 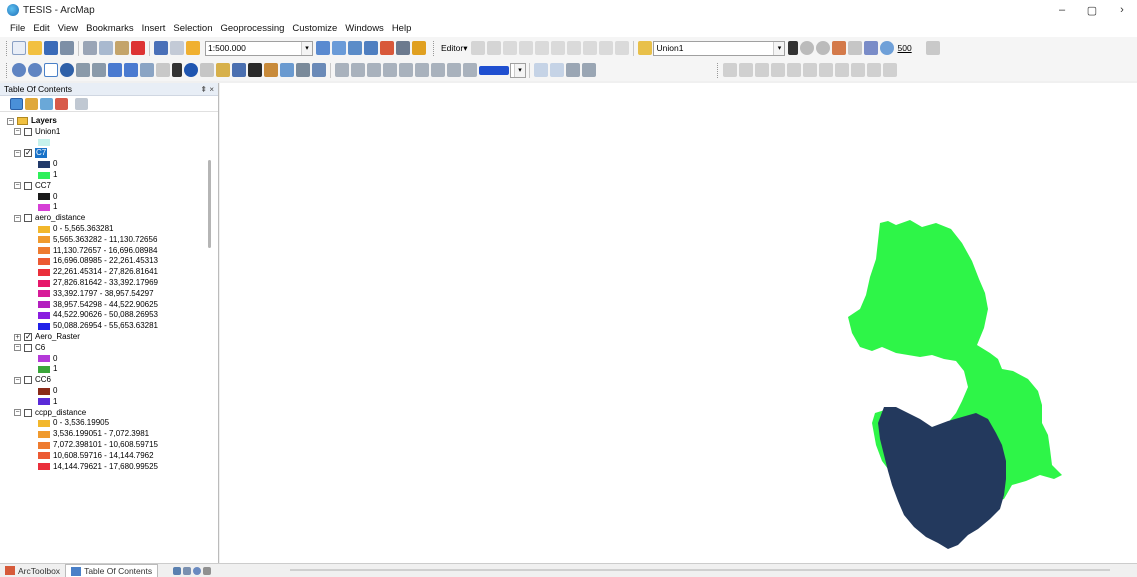 I want to click on toc-pin-close: ⇞ ×, so click(x=207, y=89).